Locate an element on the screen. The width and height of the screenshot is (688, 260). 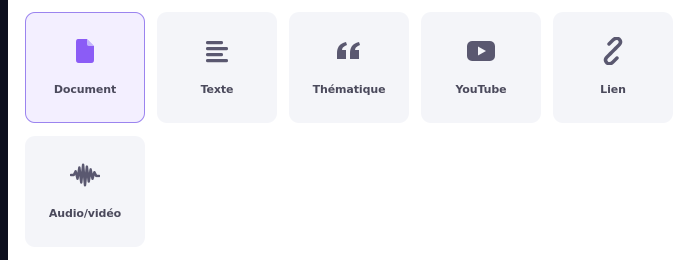
source-type-document: Document is located at coordinates (85, 67).